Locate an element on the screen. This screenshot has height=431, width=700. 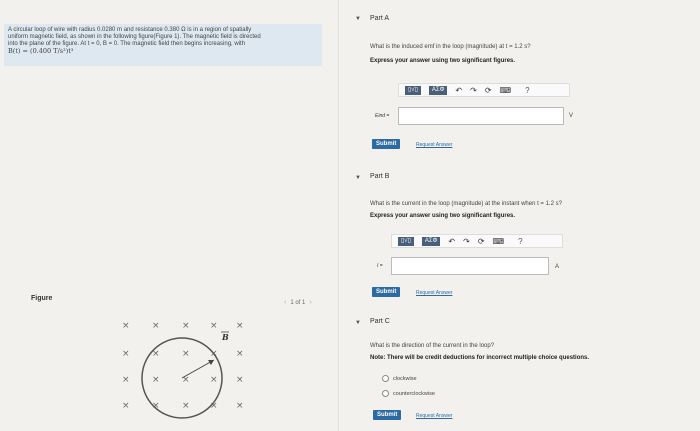
option-clockwise: clockwise is located at coordinates (399, 378).